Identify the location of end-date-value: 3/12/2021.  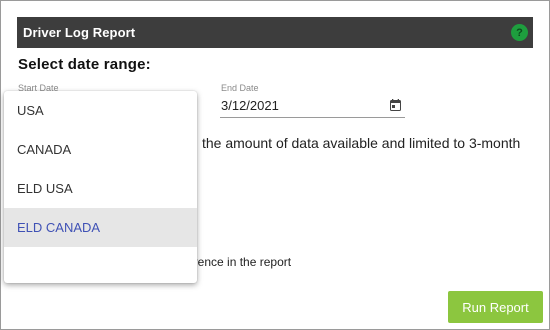
(250, 105).